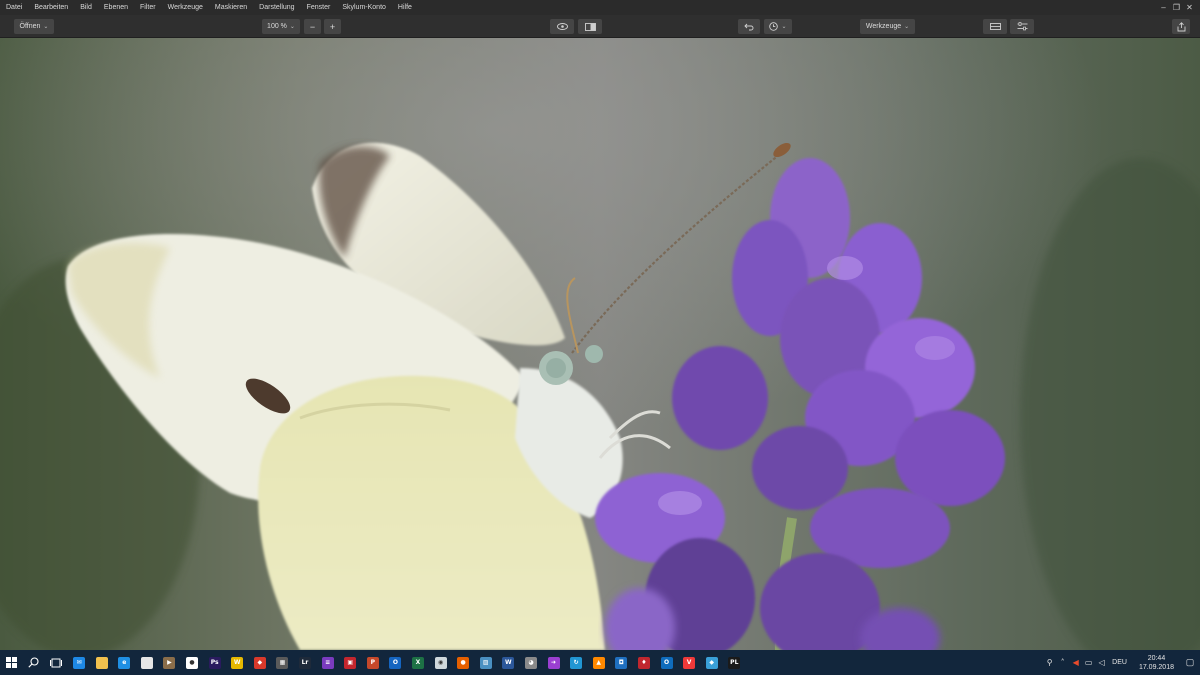 This screenshot has width=1200, height=675. Describe the element at coordinates (395, 662) in the screenshot. I see `taskbar-app-outlook: O` at that location.